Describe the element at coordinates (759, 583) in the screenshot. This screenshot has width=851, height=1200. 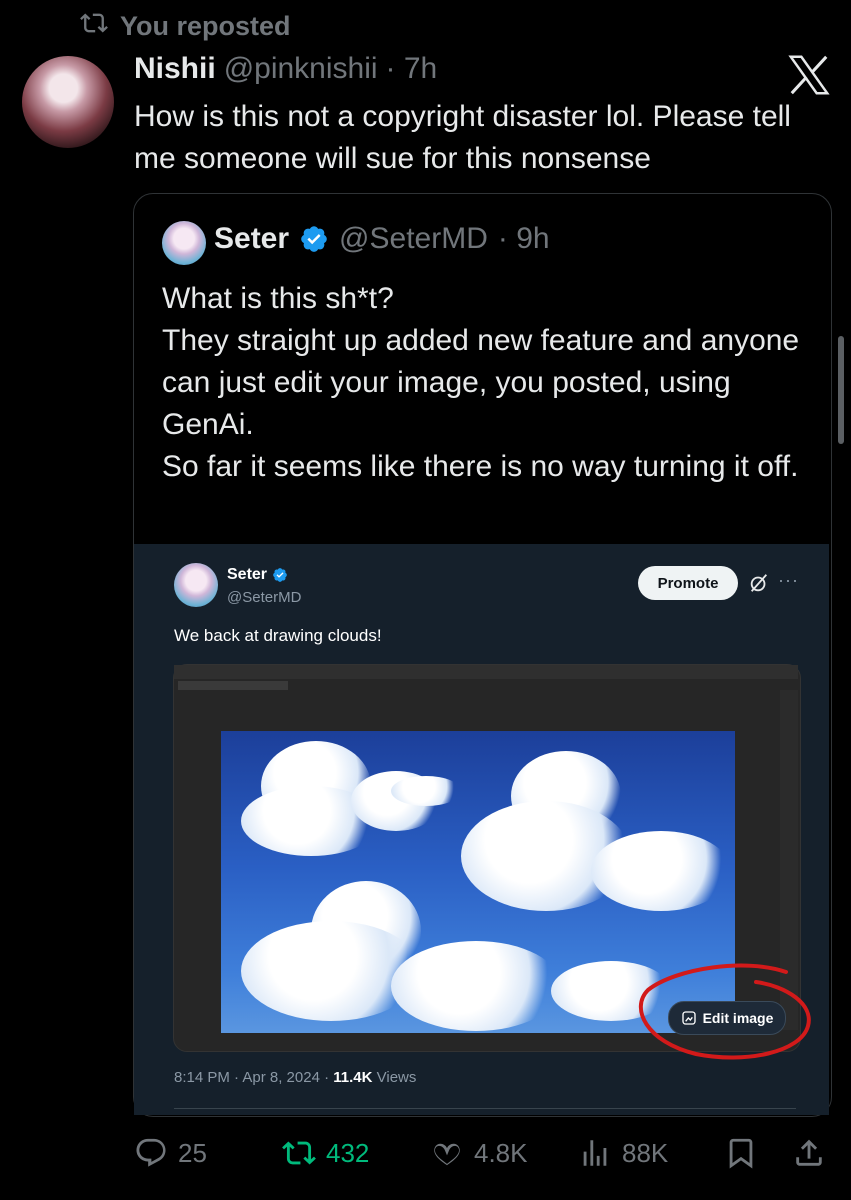
I see `grok-icon` at that location.